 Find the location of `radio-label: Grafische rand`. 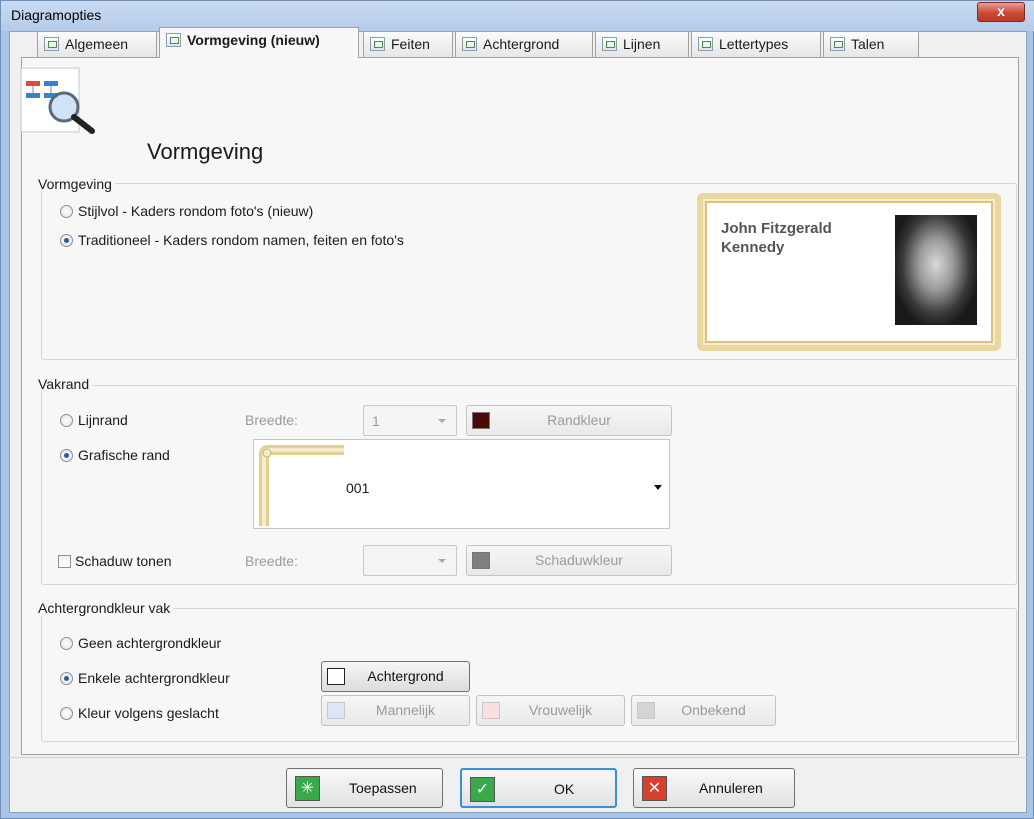

radio-label: Grafische rand is located at coordinates (124, 455).